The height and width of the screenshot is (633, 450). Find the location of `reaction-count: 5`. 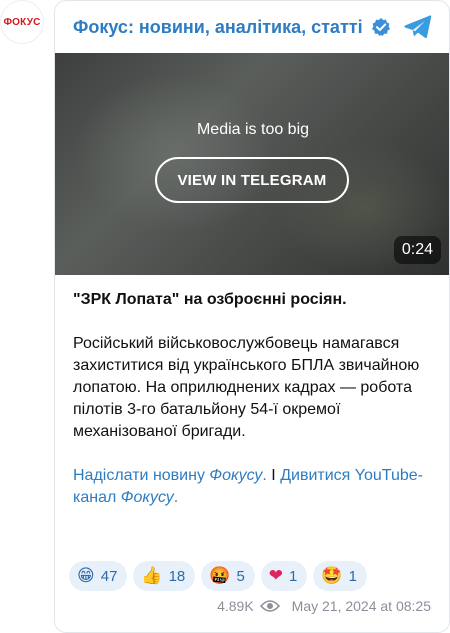

reaction-count: 5 is located at coordinates (240, 576).